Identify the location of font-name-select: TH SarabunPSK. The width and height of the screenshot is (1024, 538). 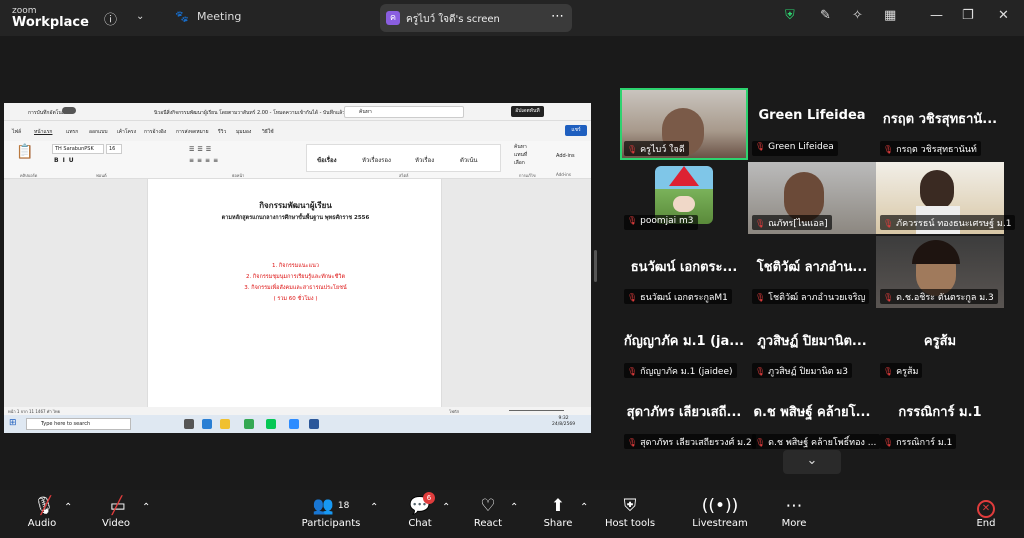
(78, 149).